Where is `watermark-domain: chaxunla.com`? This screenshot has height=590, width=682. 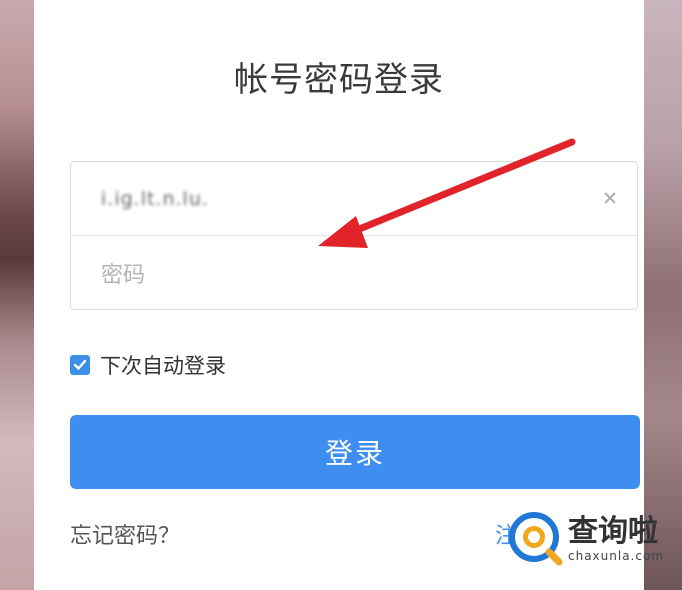 watermark-domain: chaxunla.com is located at coordinates (616, 556).